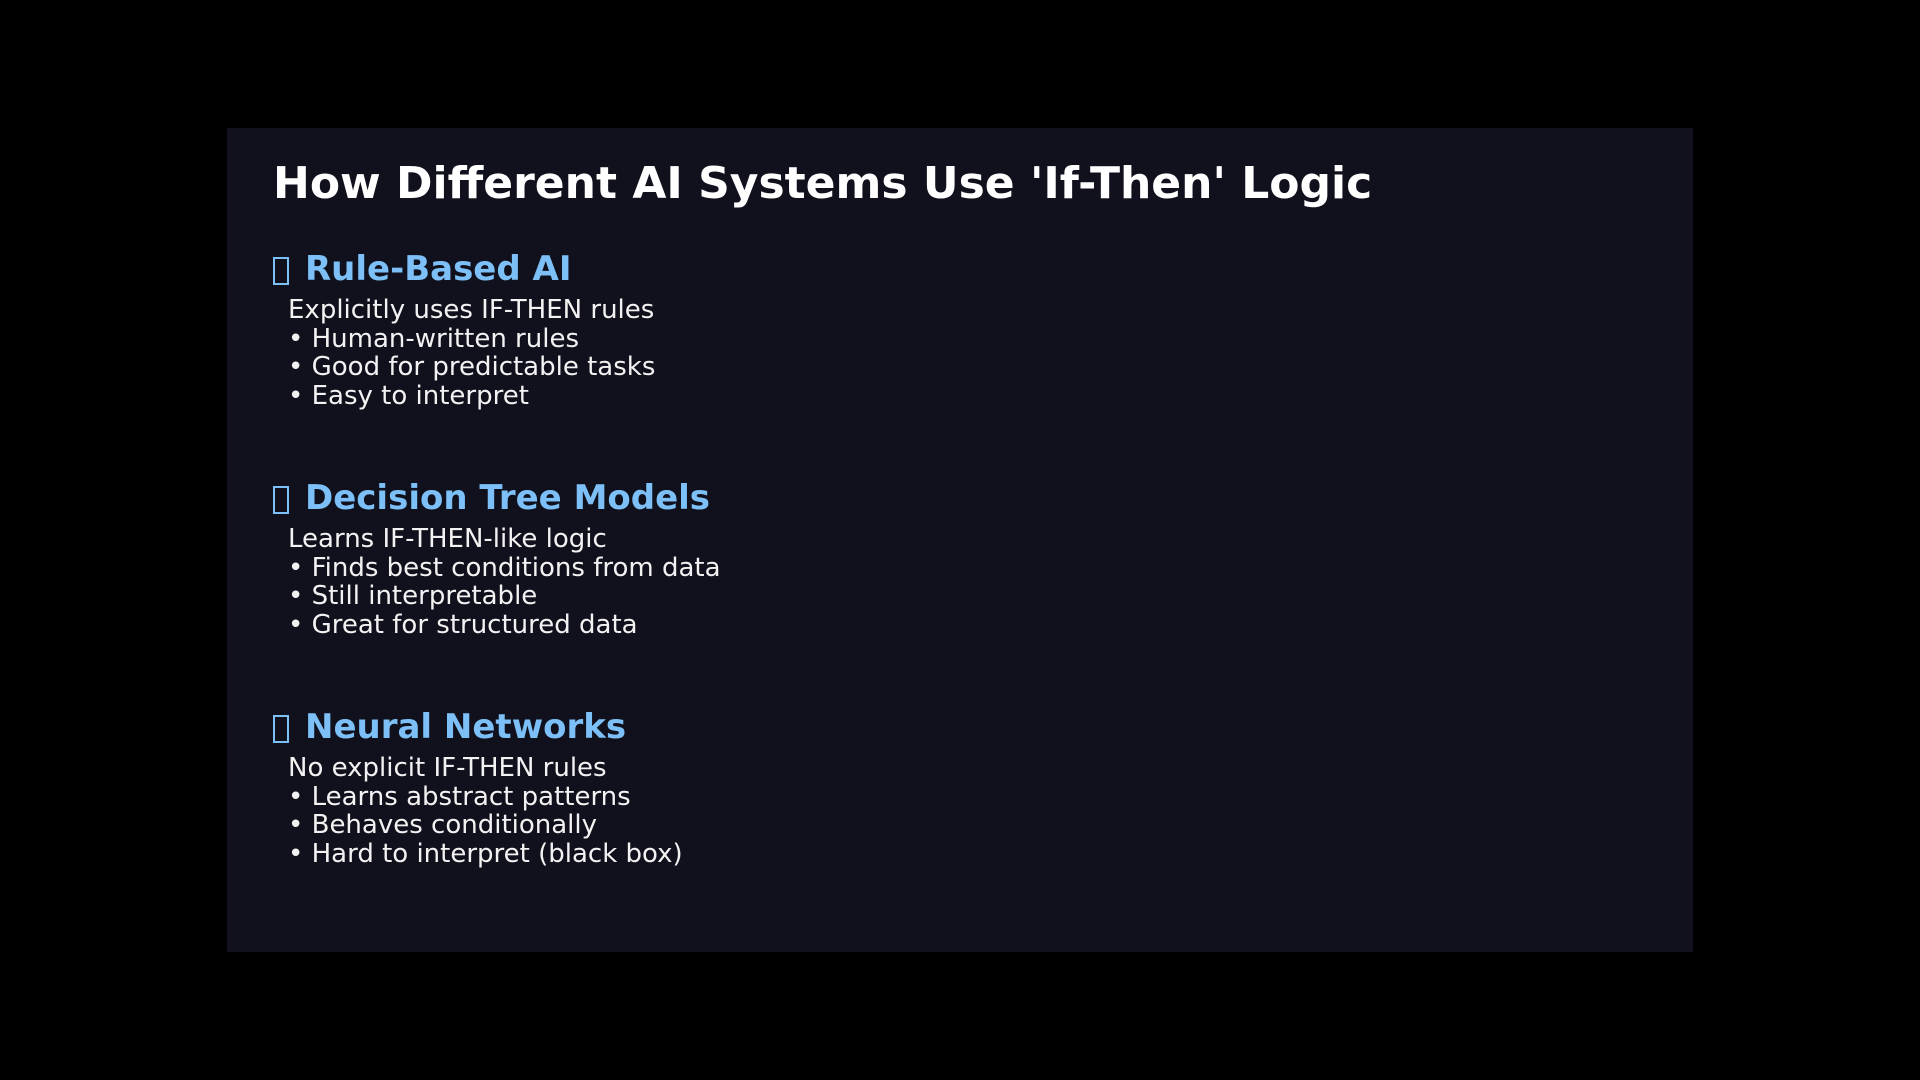 This screenshot has width=1920, height=1080. Describe the element at coordinates (438, 269) in the screenshot. I see `section-heading-label: Rule-Based AI` at that location.